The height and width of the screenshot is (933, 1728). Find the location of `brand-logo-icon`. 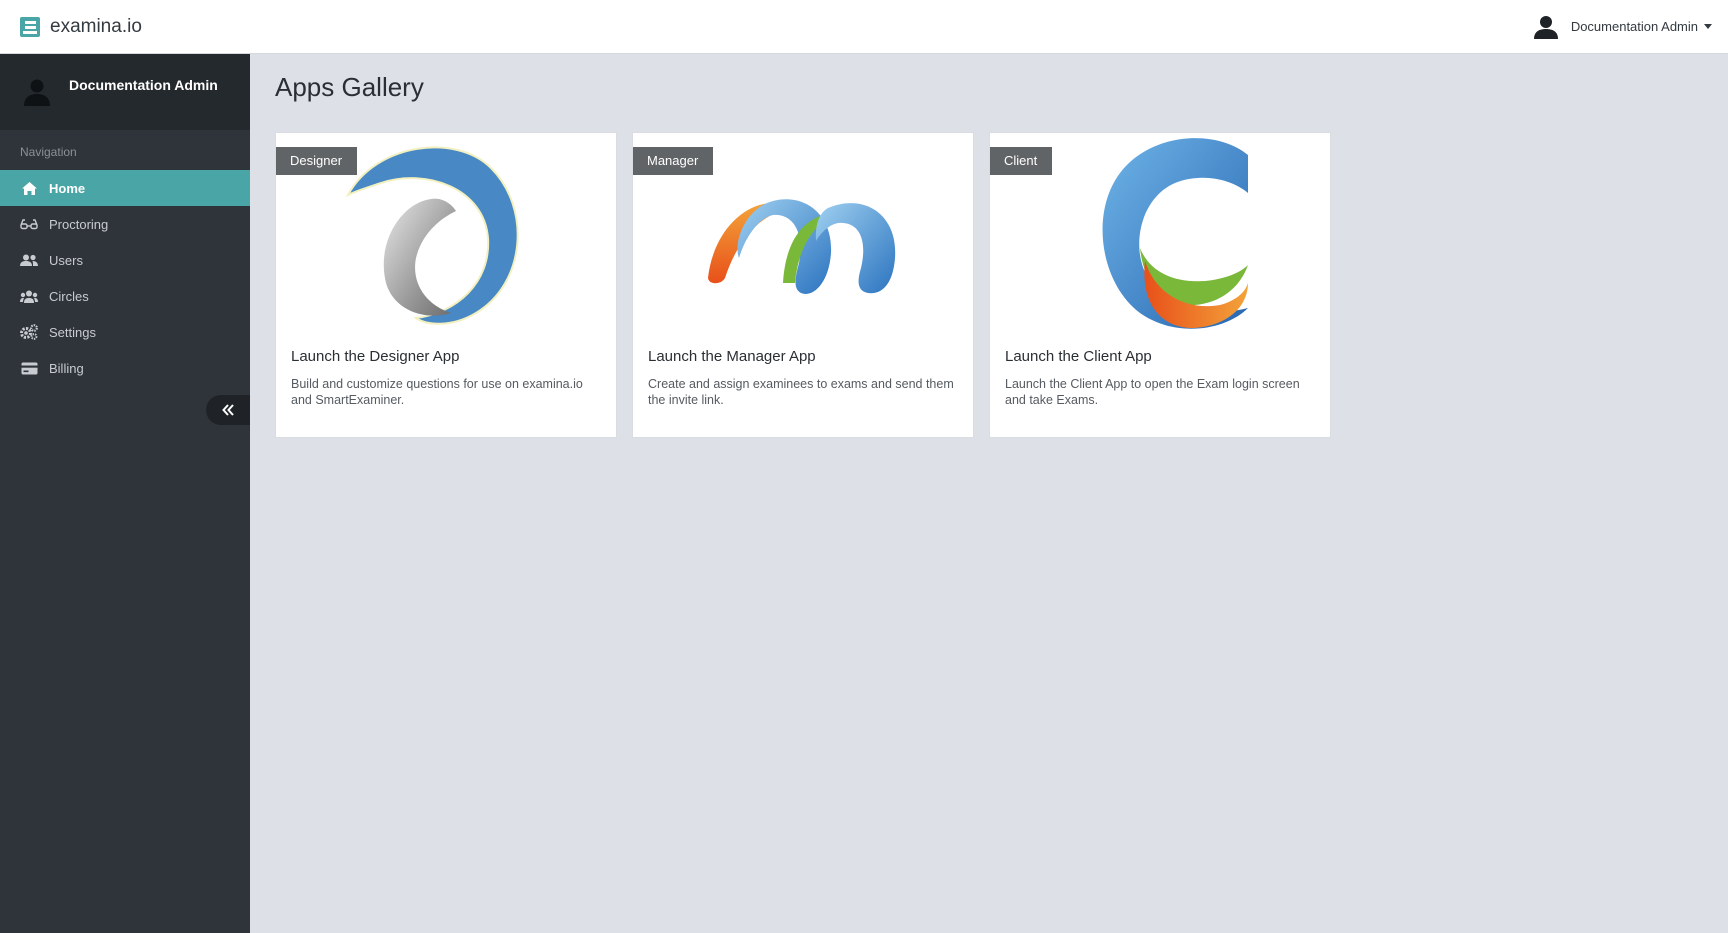

brand-logo-icon is located at coordinates (30, 26).